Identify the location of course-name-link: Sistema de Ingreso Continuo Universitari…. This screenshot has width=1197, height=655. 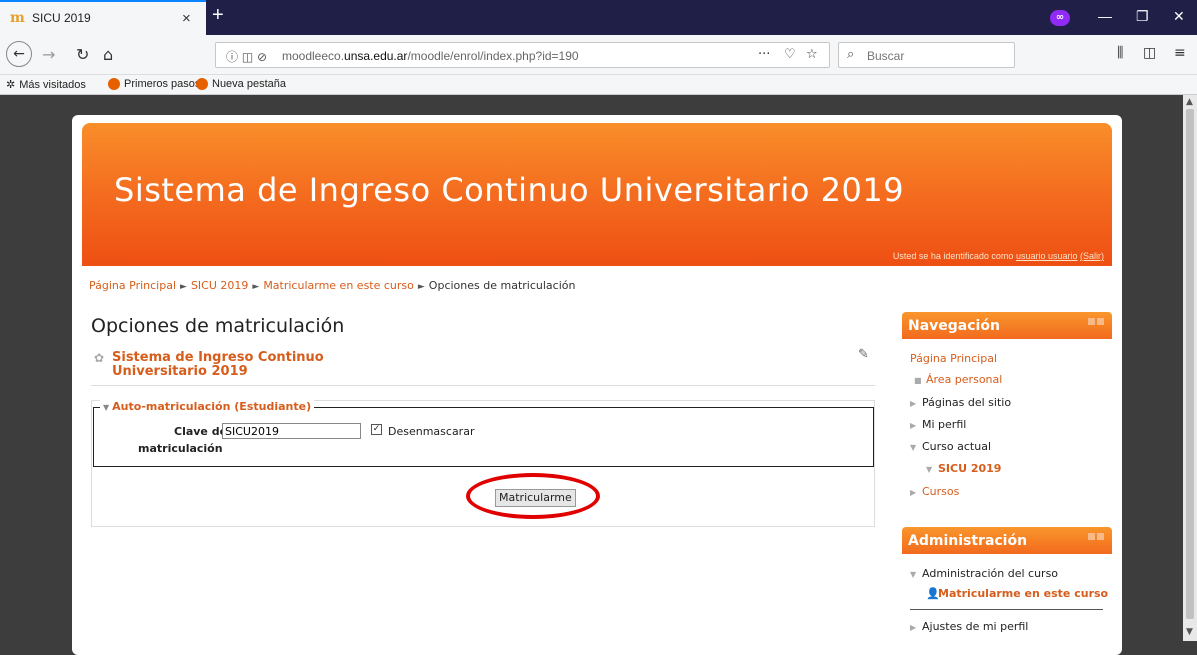
(232, 365).